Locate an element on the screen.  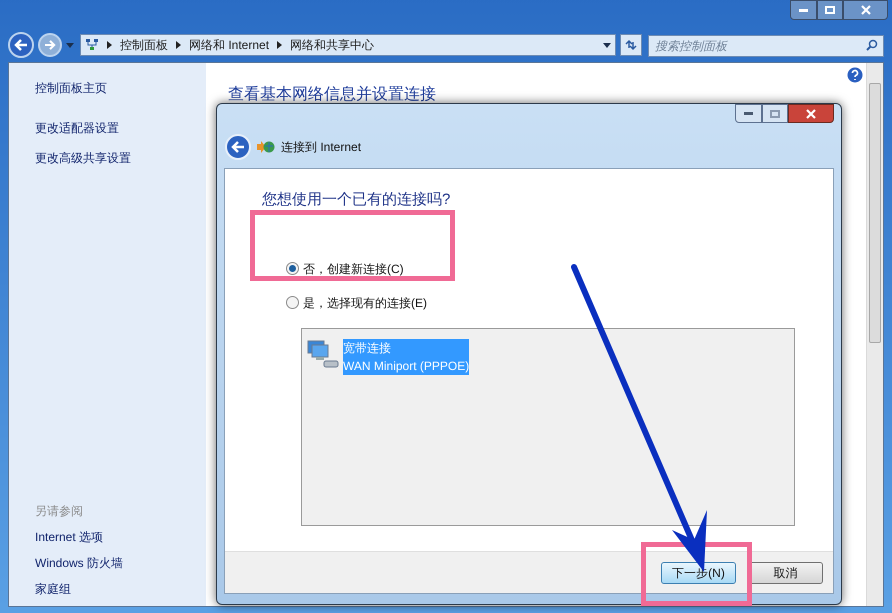
back-button is located at coordinates (21, 45).